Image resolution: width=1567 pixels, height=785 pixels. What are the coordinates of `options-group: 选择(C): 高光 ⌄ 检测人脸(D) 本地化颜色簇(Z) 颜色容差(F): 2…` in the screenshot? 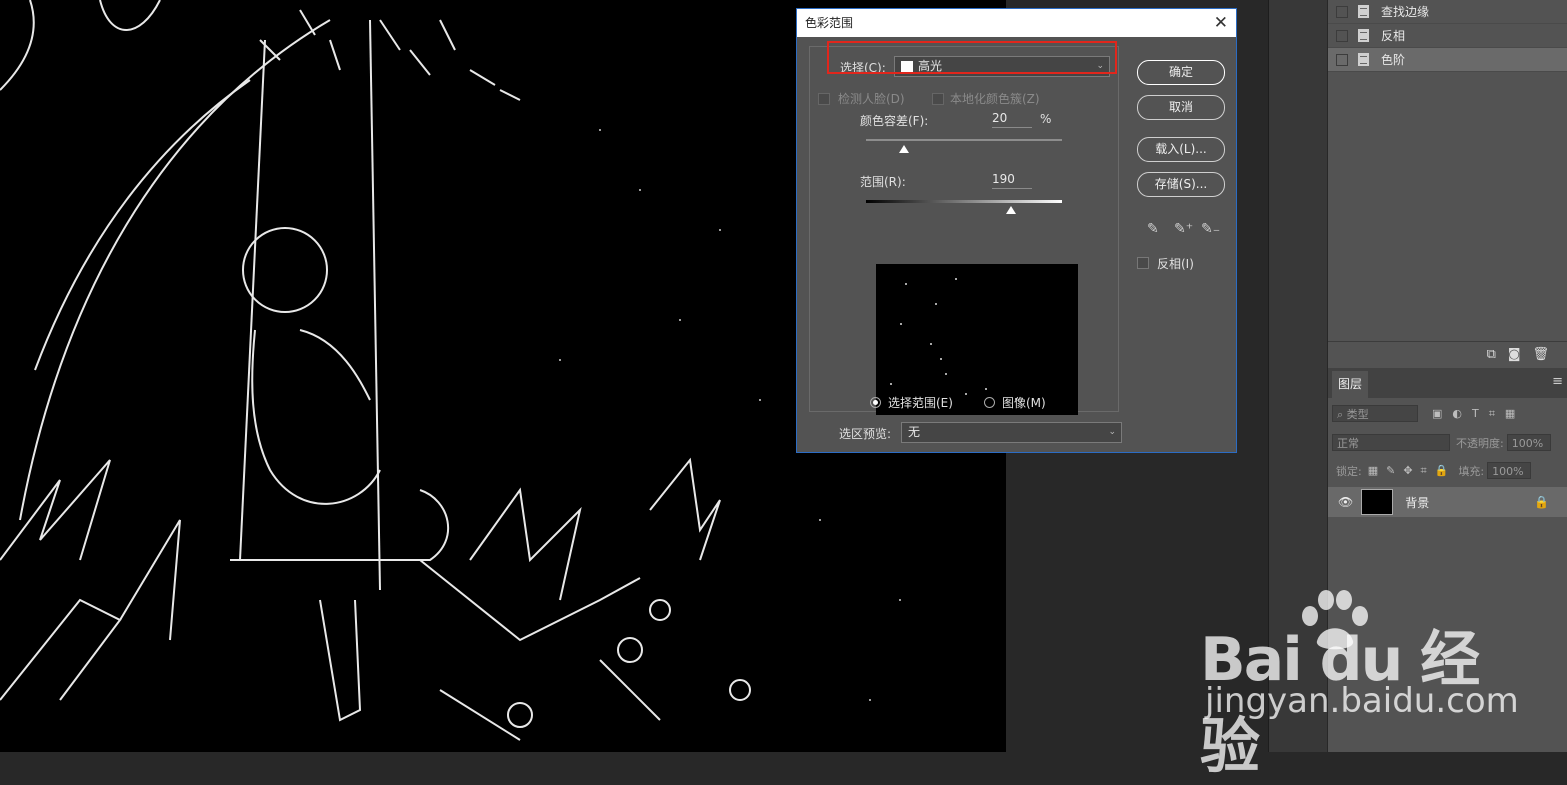 It's located at (964, 230).